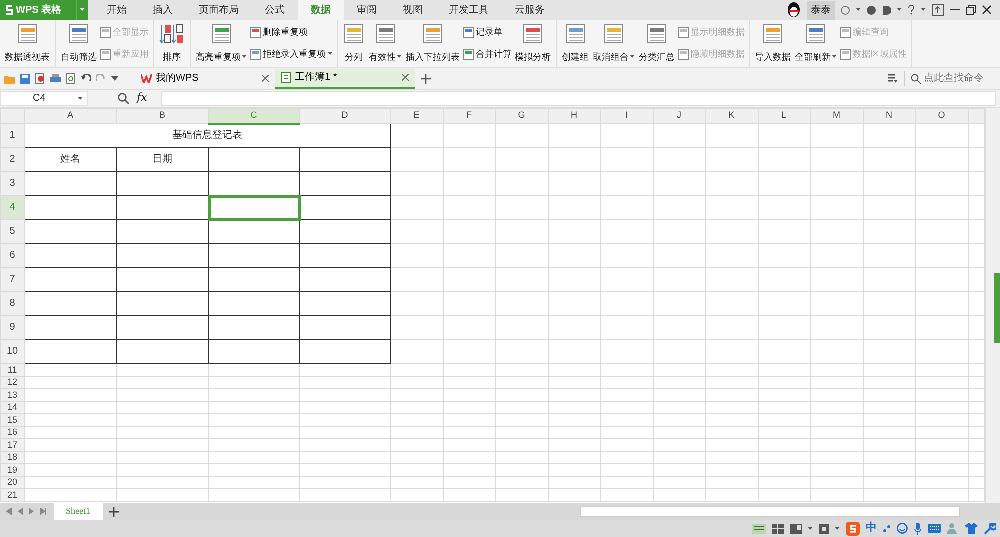 This screenshot has width=1000, height=537. Describe the element at coordinates (893, 78) in the screenshot. I see `toolbar-options-icon` at that location.